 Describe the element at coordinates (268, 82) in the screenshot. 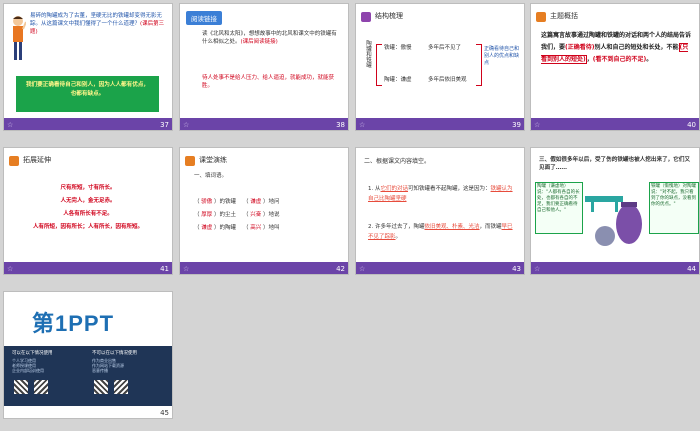

I see `answer-text: 待人处事不是给人压力、给人逼迫，就能成功，就能获胜。` at that location.